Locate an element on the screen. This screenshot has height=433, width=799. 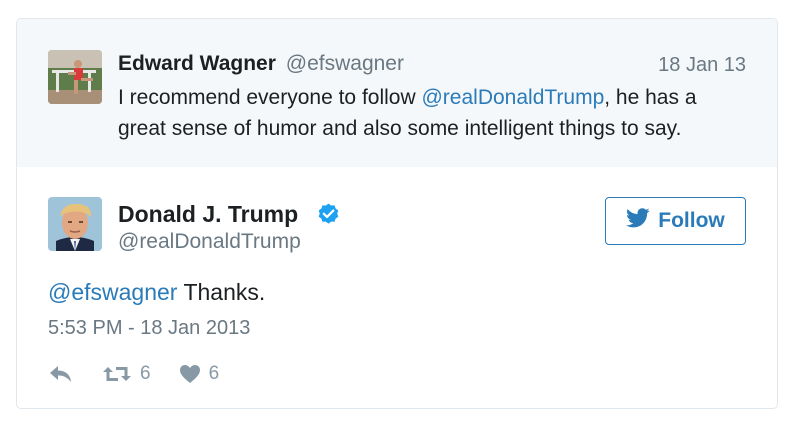
retweet-action: 6 is located at coordinates (126, 374).